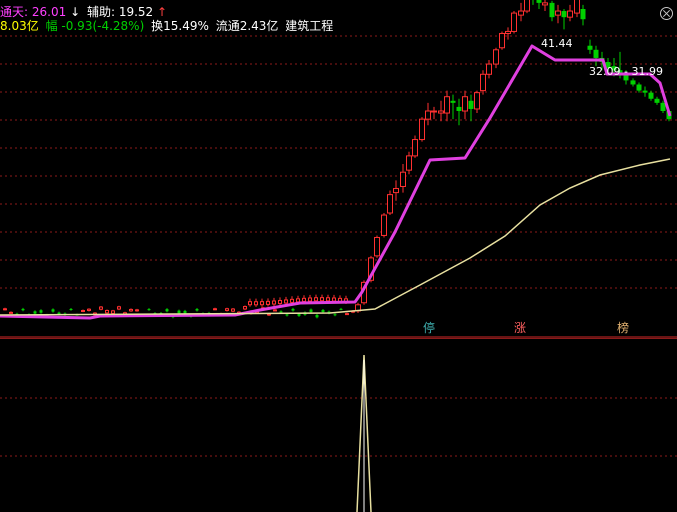 This screenshot has height=512, width=677. I want to click on close-icon, so click(666, 13).